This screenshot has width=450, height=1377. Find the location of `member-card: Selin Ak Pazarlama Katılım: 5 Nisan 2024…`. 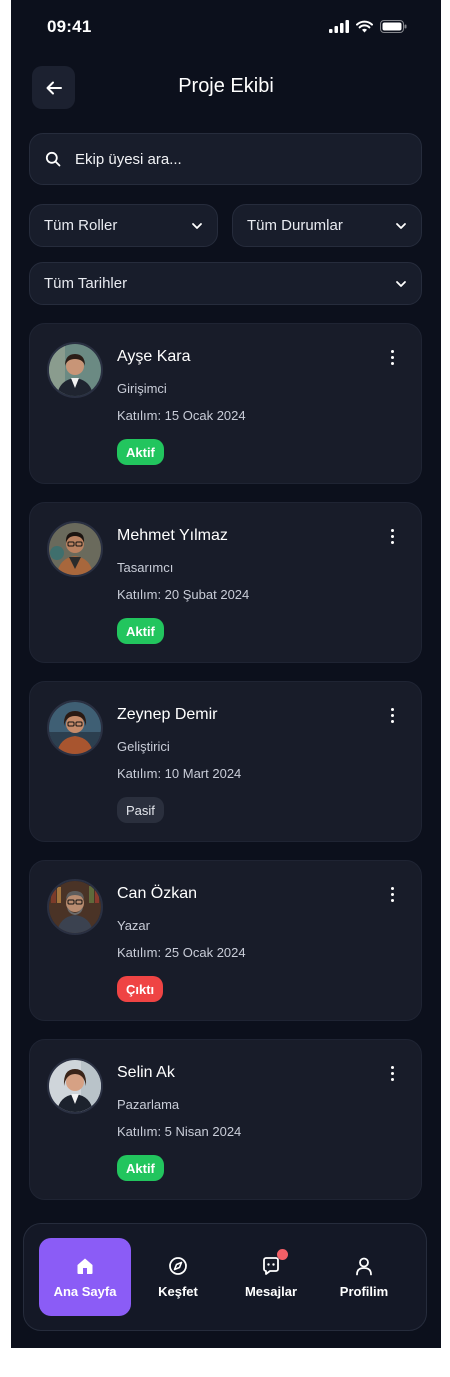

member-card: Selin Ak Pazarlama Katılım: 5 Nisan 2024… is located at coordinates (225, 1119).